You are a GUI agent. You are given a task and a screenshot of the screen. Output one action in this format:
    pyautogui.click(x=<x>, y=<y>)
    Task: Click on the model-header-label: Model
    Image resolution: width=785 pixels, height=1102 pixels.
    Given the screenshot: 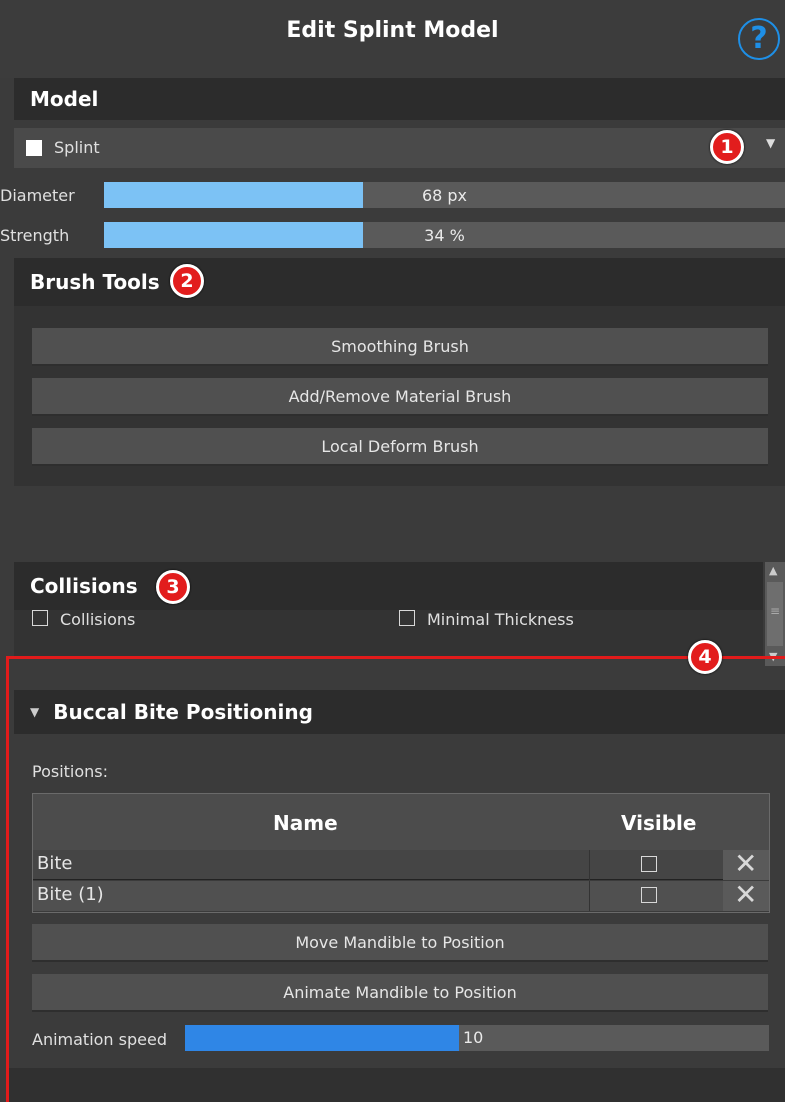 What is the action you would take?
    pyautogui.click(x=64, y=99)
    